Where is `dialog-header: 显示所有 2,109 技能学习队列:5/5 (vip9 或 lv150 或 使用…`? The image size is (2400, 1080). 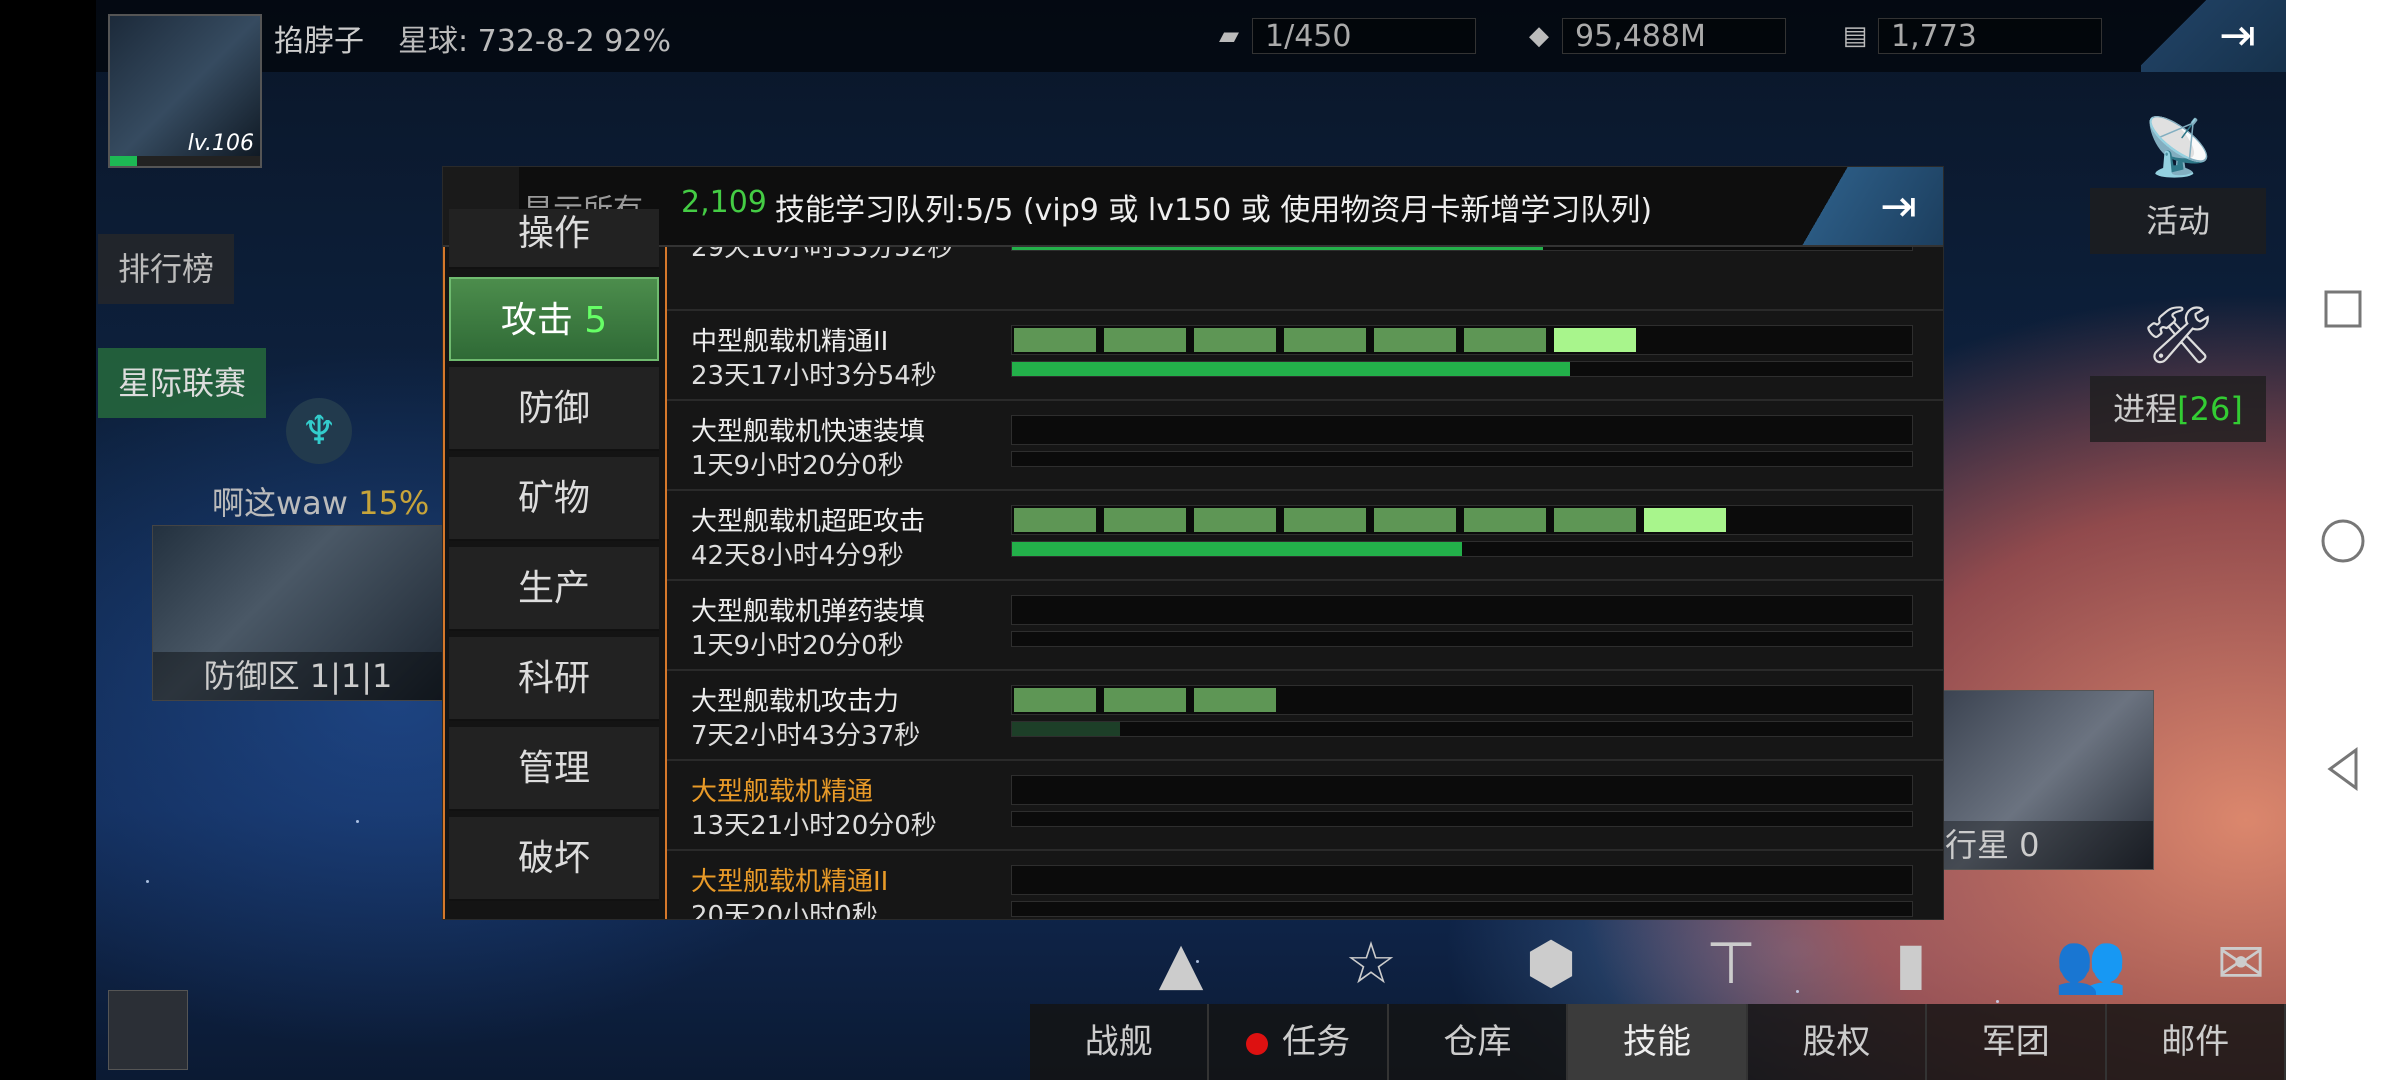
dialog-header: 显示所有 2,109 技能学习队列:5/5 (vip9 或 lv150 或 使用… is located at coordinates (1193, 207).